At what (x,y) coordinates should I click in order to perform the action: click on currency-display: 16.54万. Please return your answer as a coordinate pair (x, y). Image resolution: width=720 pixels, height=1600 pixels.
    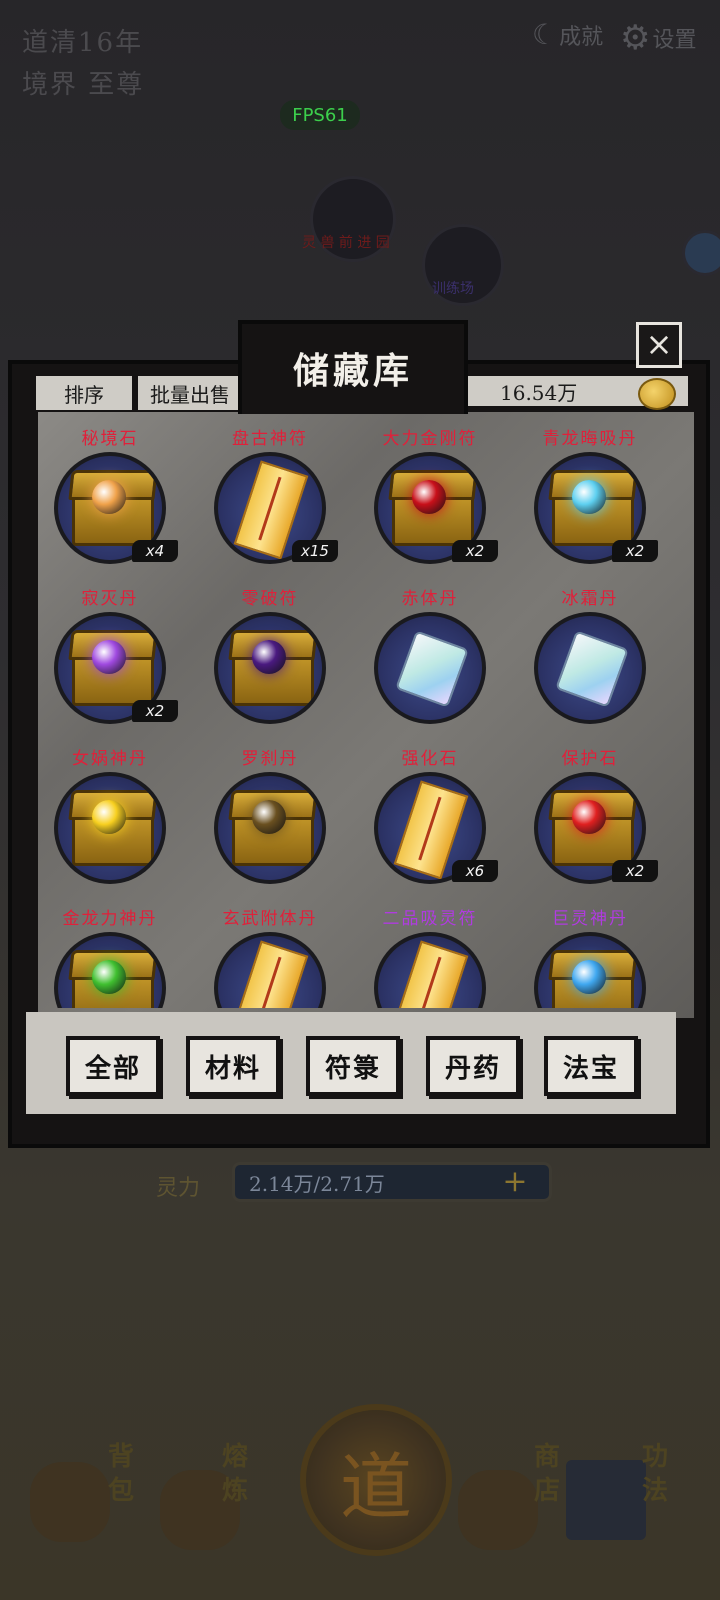
    Looking at the image, I should click on (575, 392).